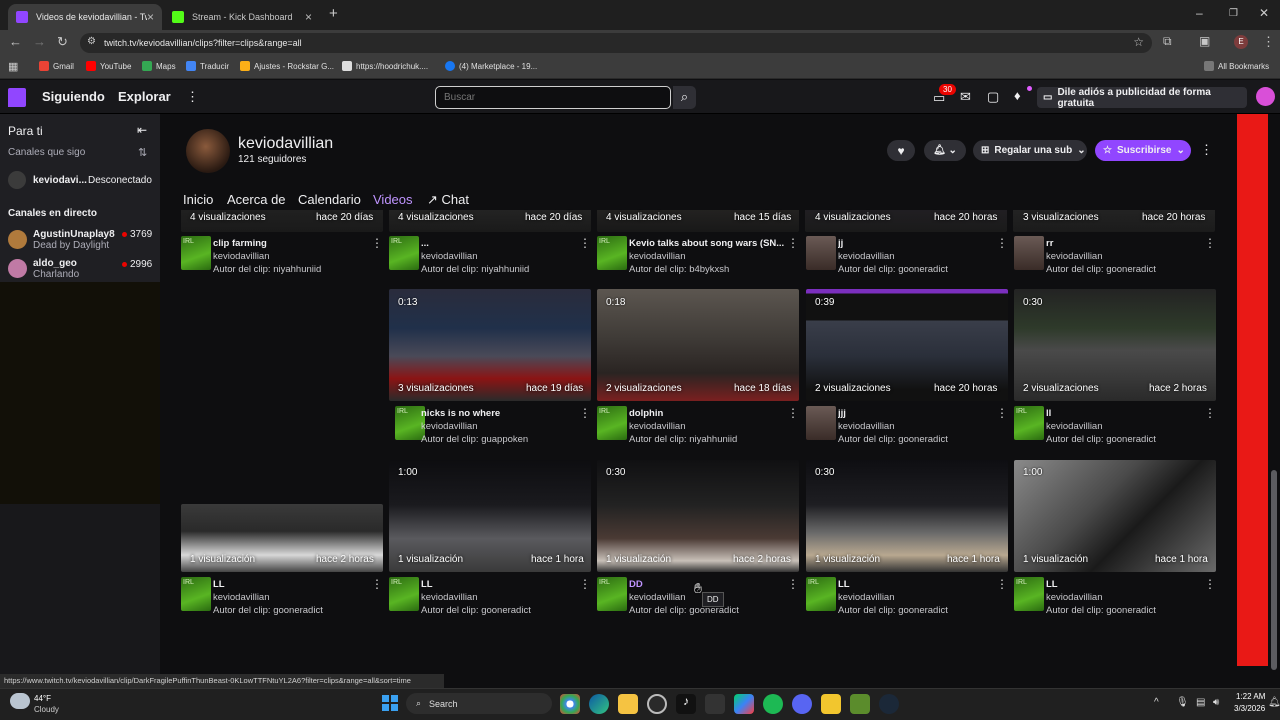  Describe the element at coordinates (393, 199) in the screenshot. I see `tab-videos: Videos` at that location.